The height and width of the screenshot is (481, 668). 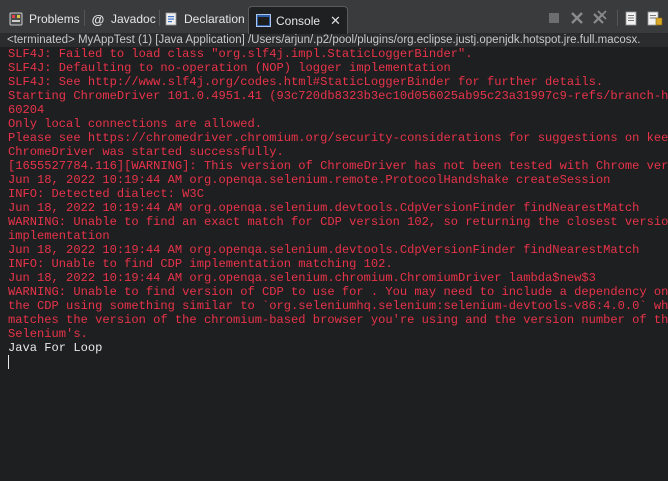 I want to click on console-toolbar, so click(x=606, y=18).